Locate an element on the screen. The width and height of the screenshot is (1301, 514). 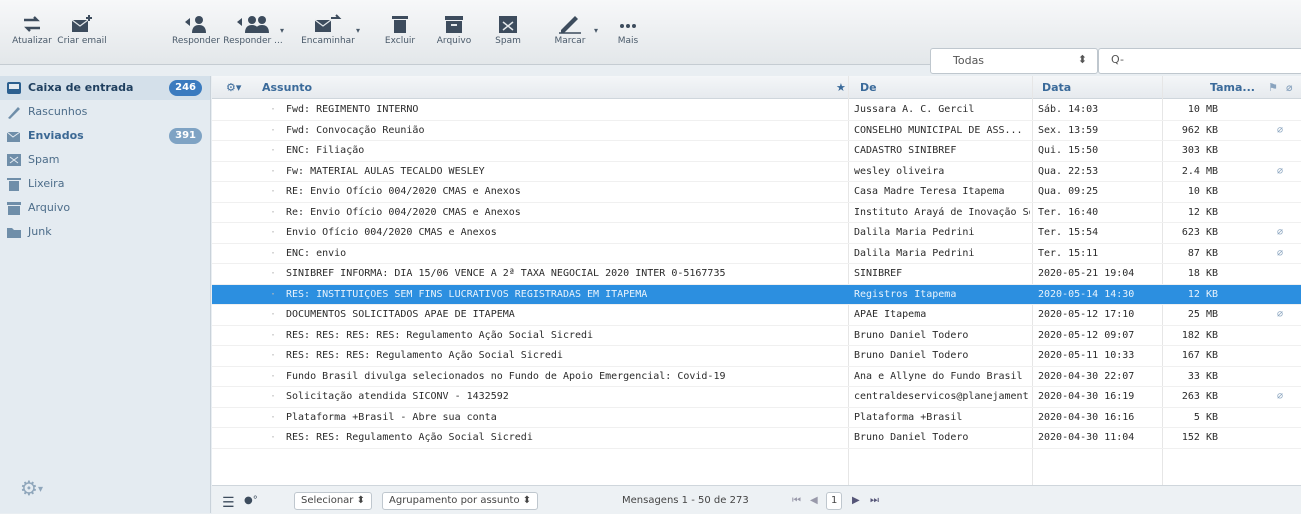
last-page-icon: ⏭ is located at coordinates (874, 500).